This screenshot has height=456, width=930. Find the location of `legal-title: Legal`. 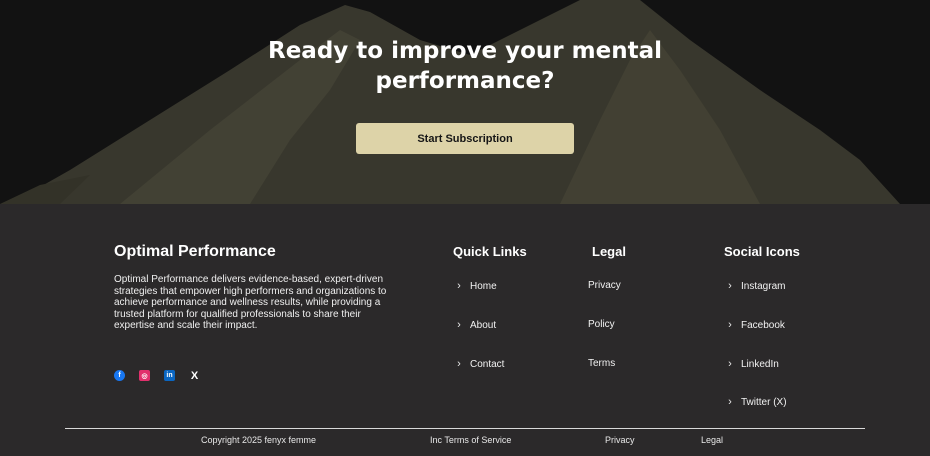

legal-title: Legal is located at coordinates (609, 251).